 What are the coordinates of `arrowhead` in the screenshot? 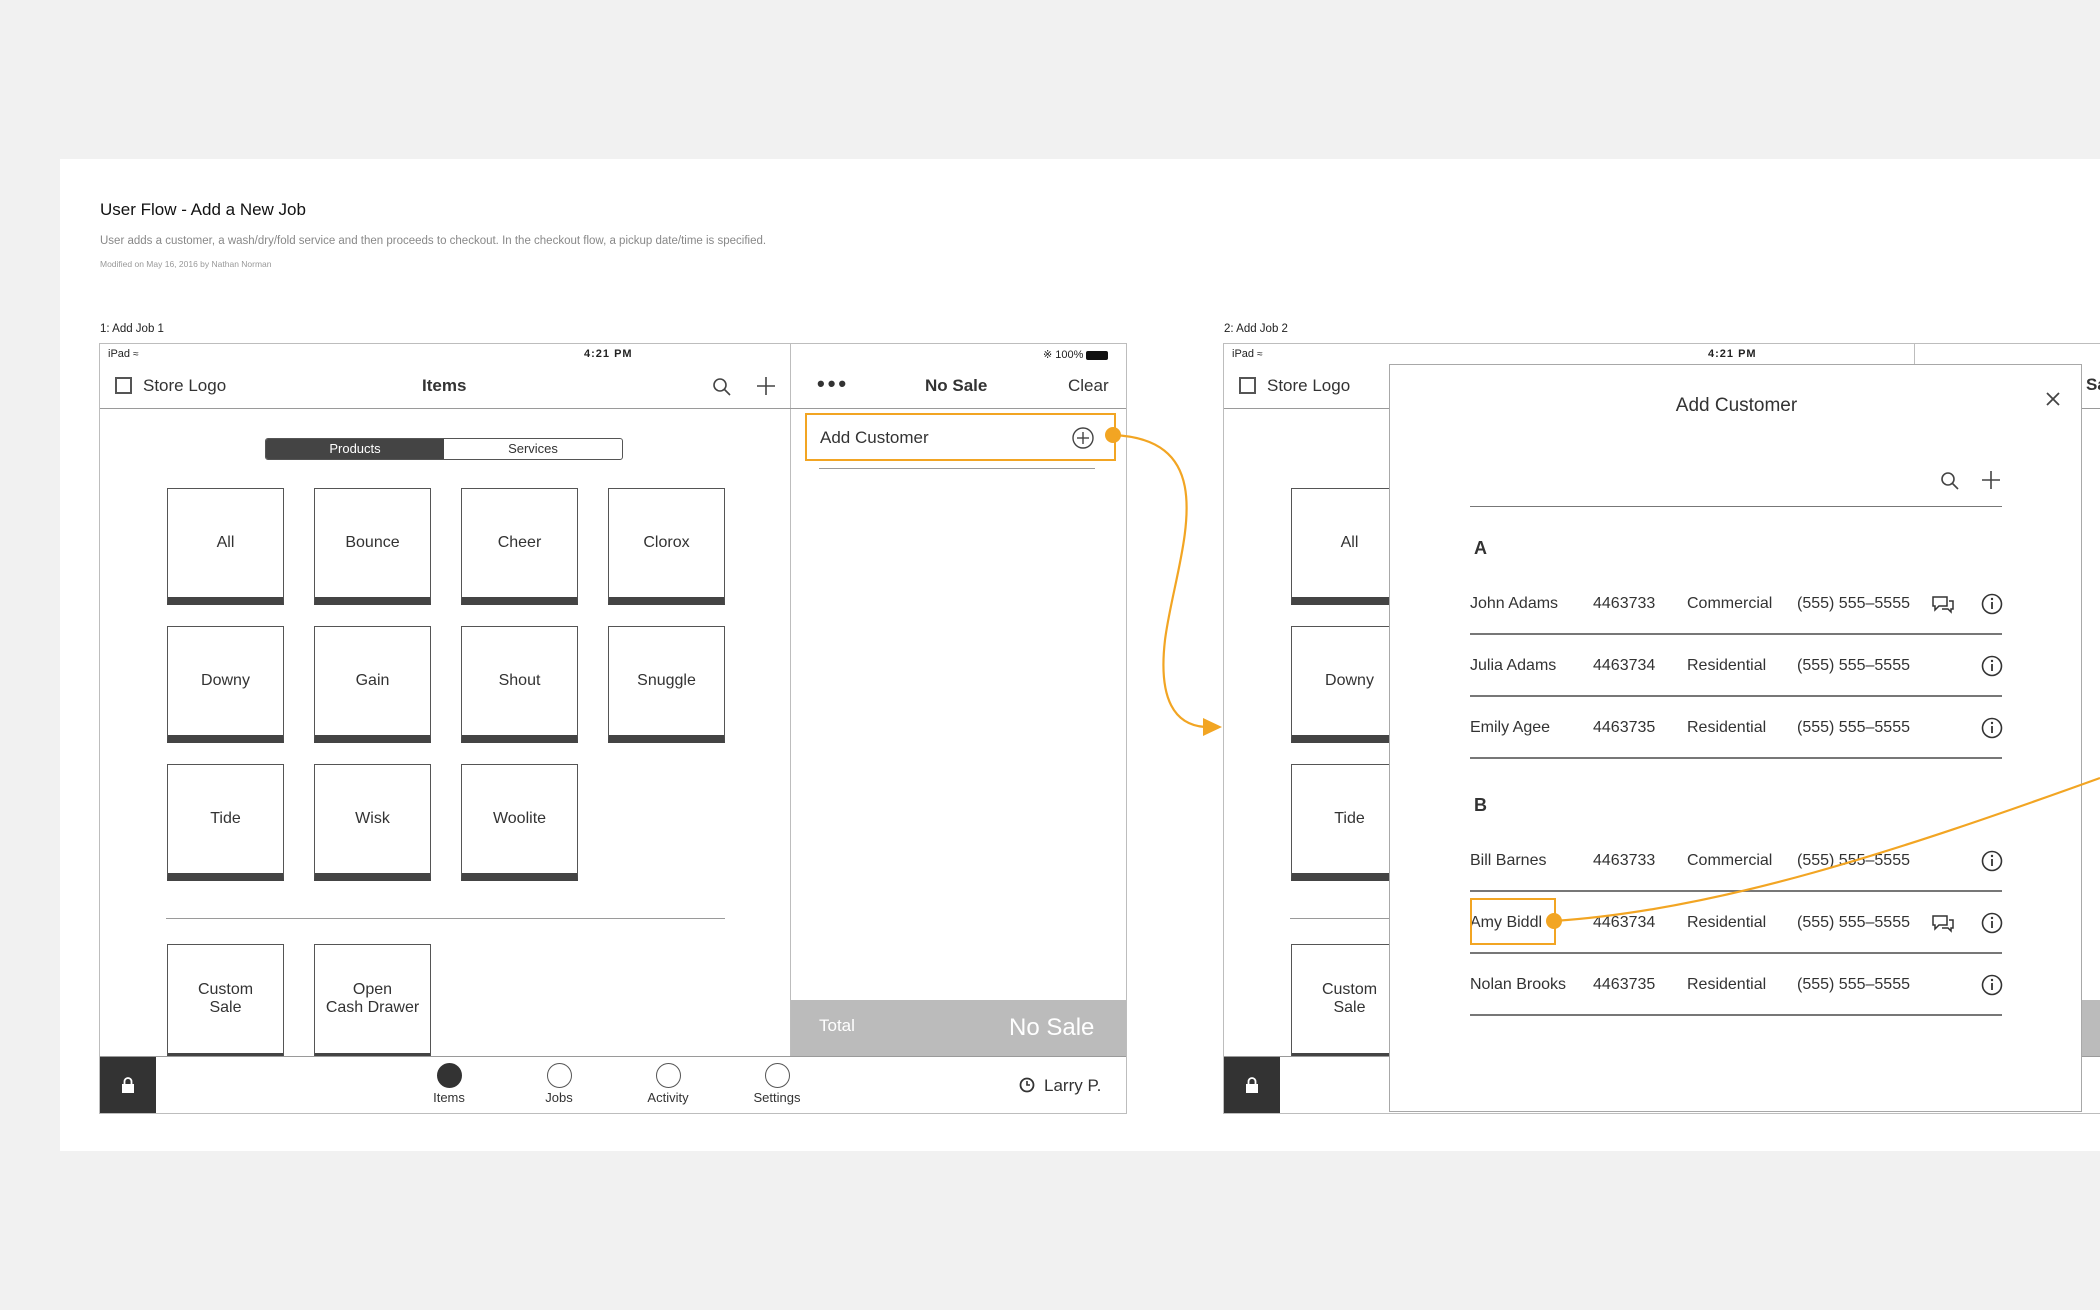 It's located at (1212, 727).